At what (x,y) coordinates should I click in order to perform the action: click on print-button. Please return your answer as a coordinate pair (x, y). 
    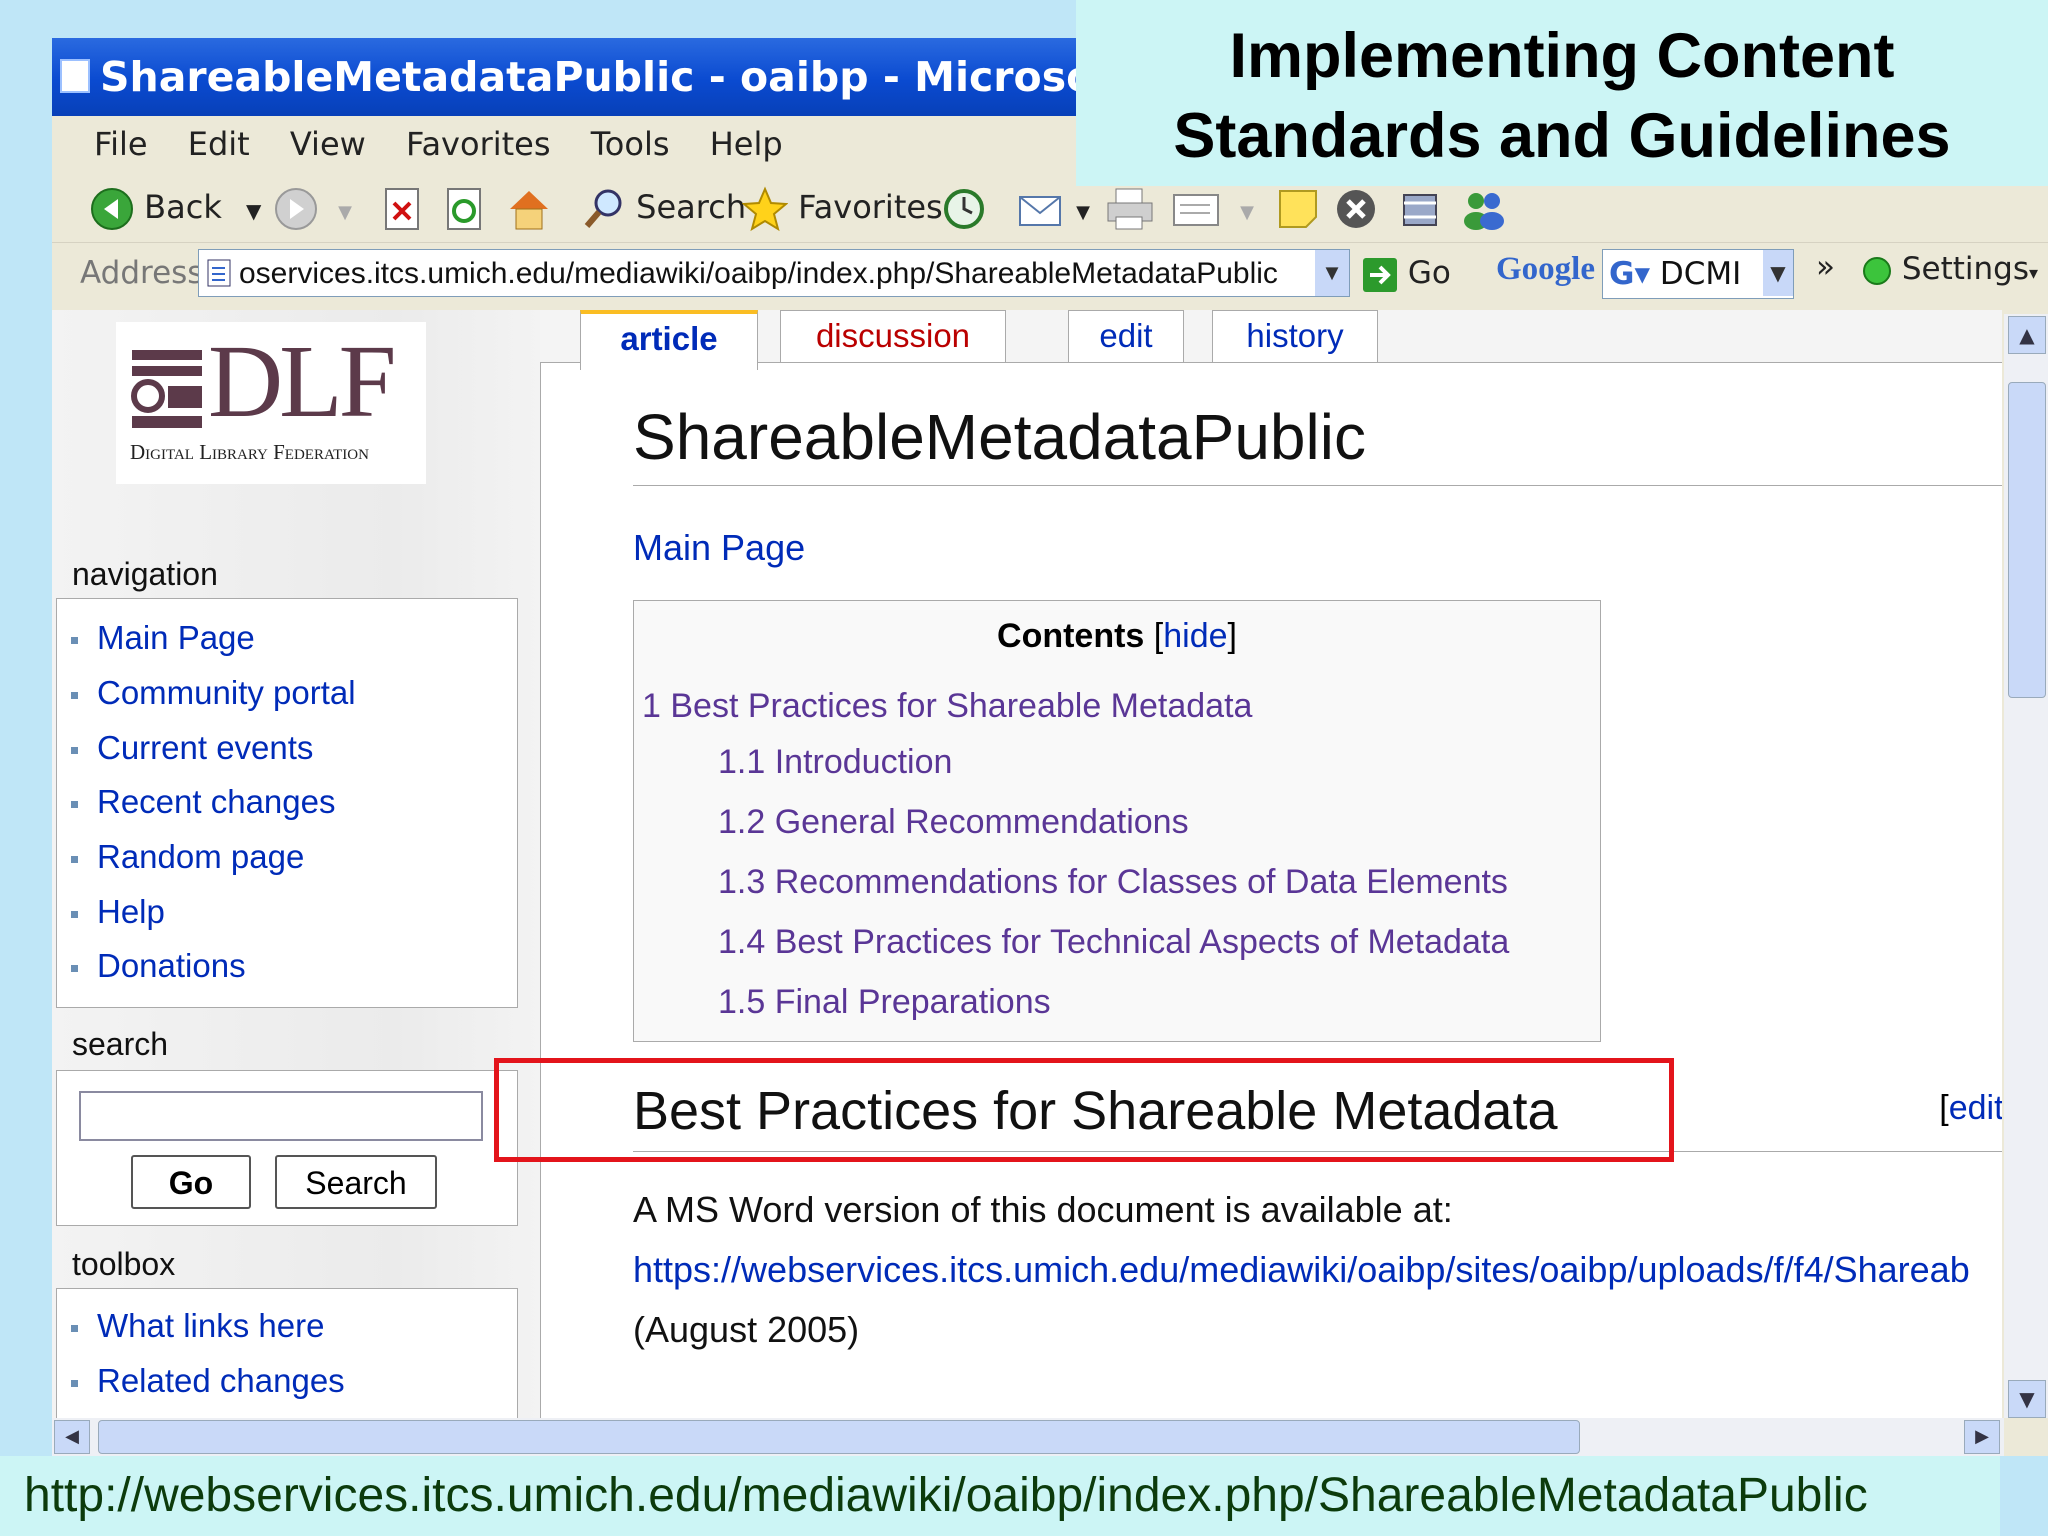
    Looking at the image, I should click on (1130, 207).